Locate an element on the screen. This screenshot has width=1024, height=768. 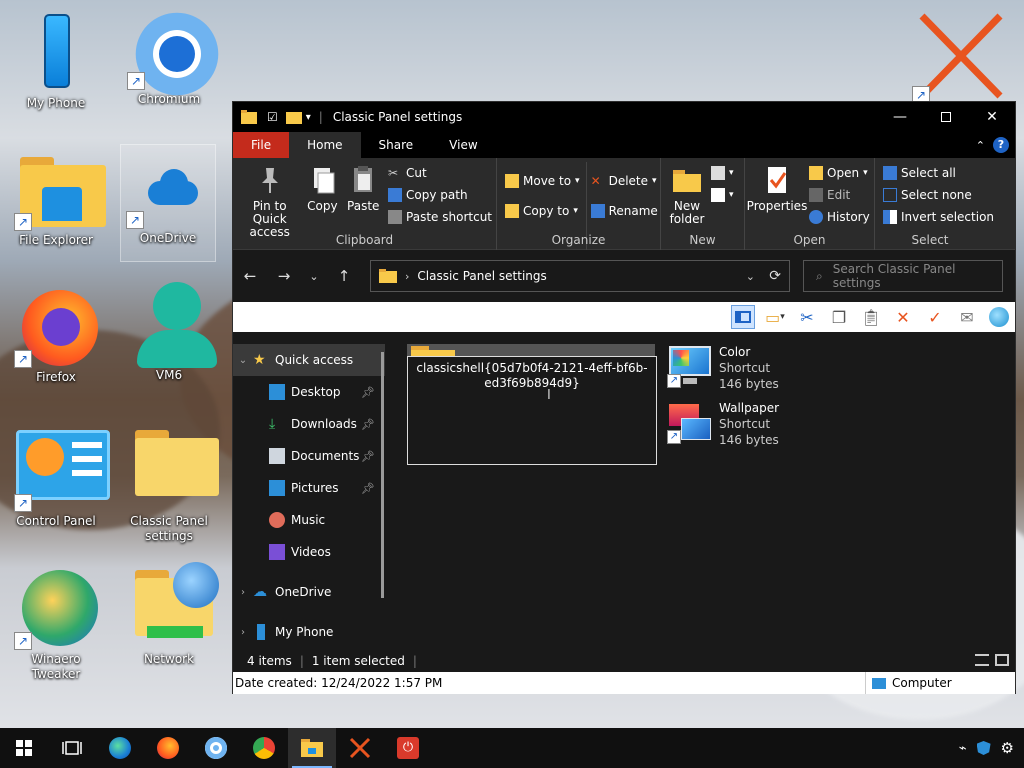
desktop-icon-network: Network is located at coordinates (169, 614).